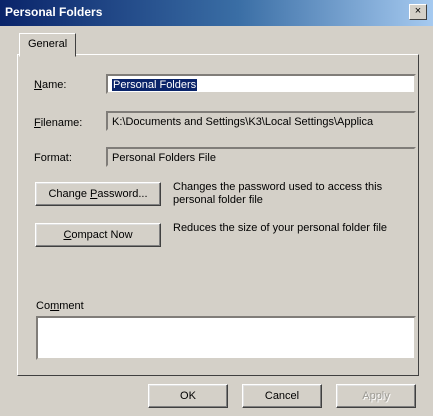 The width and height of the screenshot is (433, 416). I want to click on window-title: Personal Folders, so click(54, 12).